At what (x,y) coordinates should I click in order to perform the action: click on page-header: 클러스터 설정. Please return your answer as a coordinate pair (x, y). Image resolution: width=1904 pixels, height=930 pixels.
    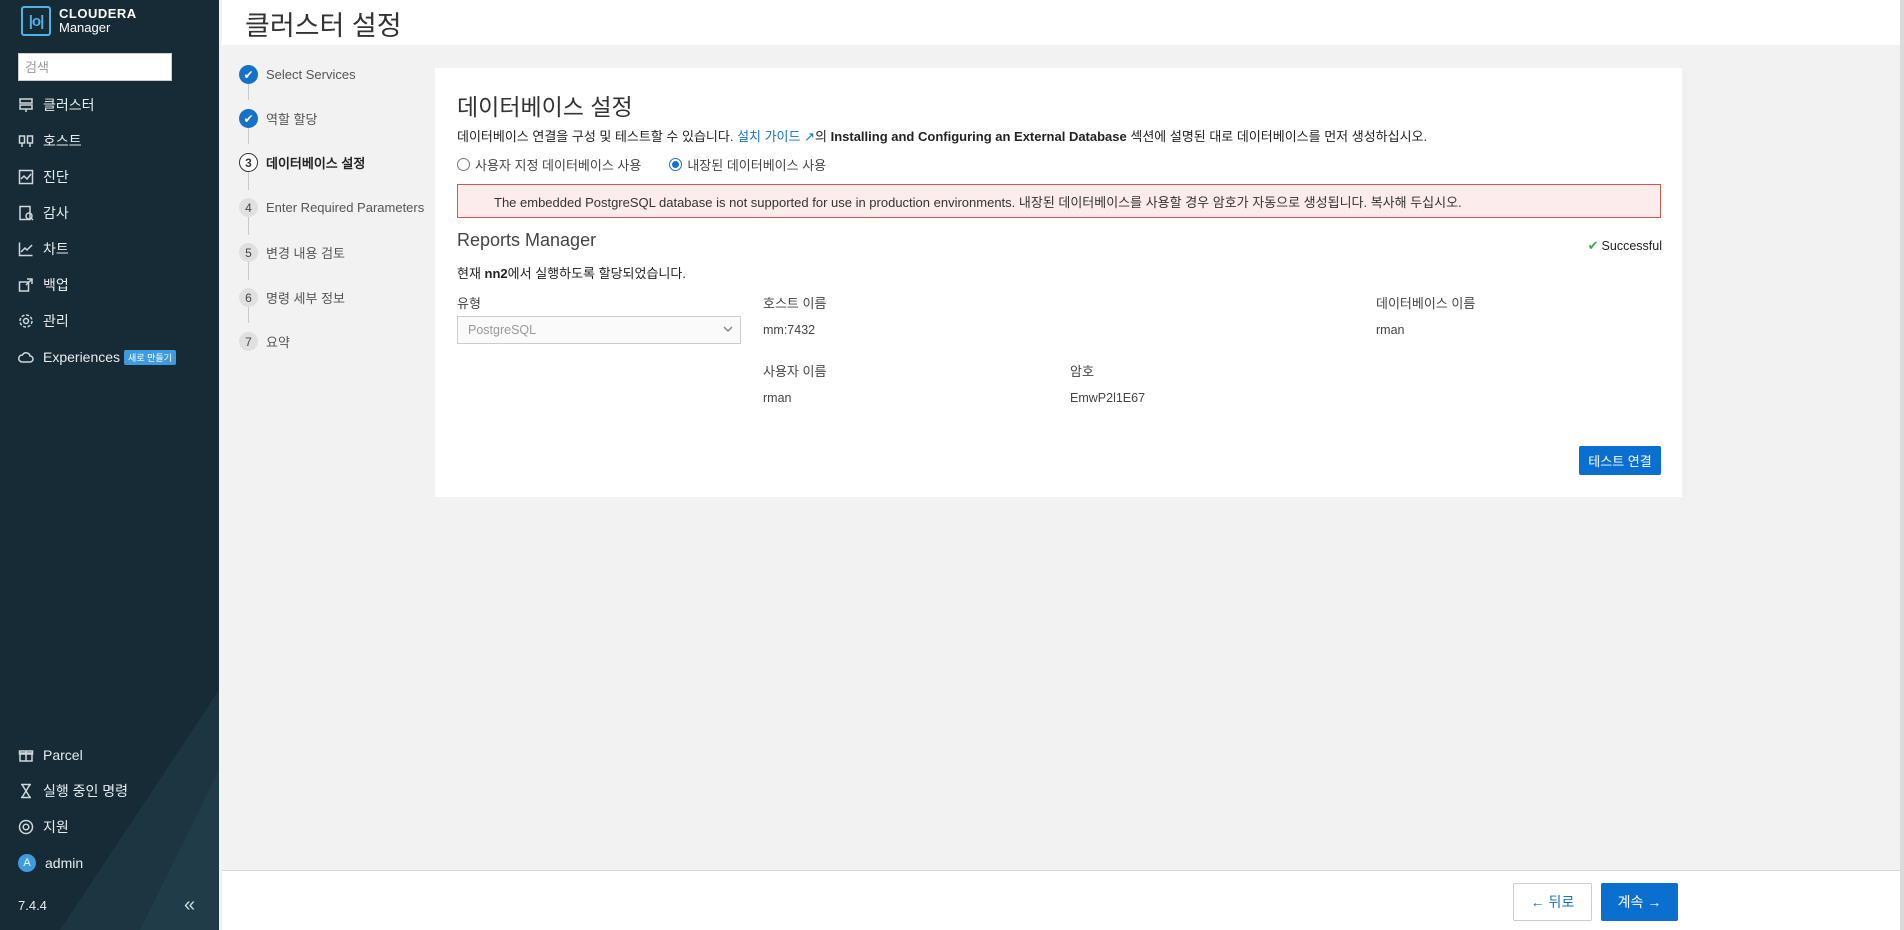
    Looking at the image, I should click on (1061, 22).